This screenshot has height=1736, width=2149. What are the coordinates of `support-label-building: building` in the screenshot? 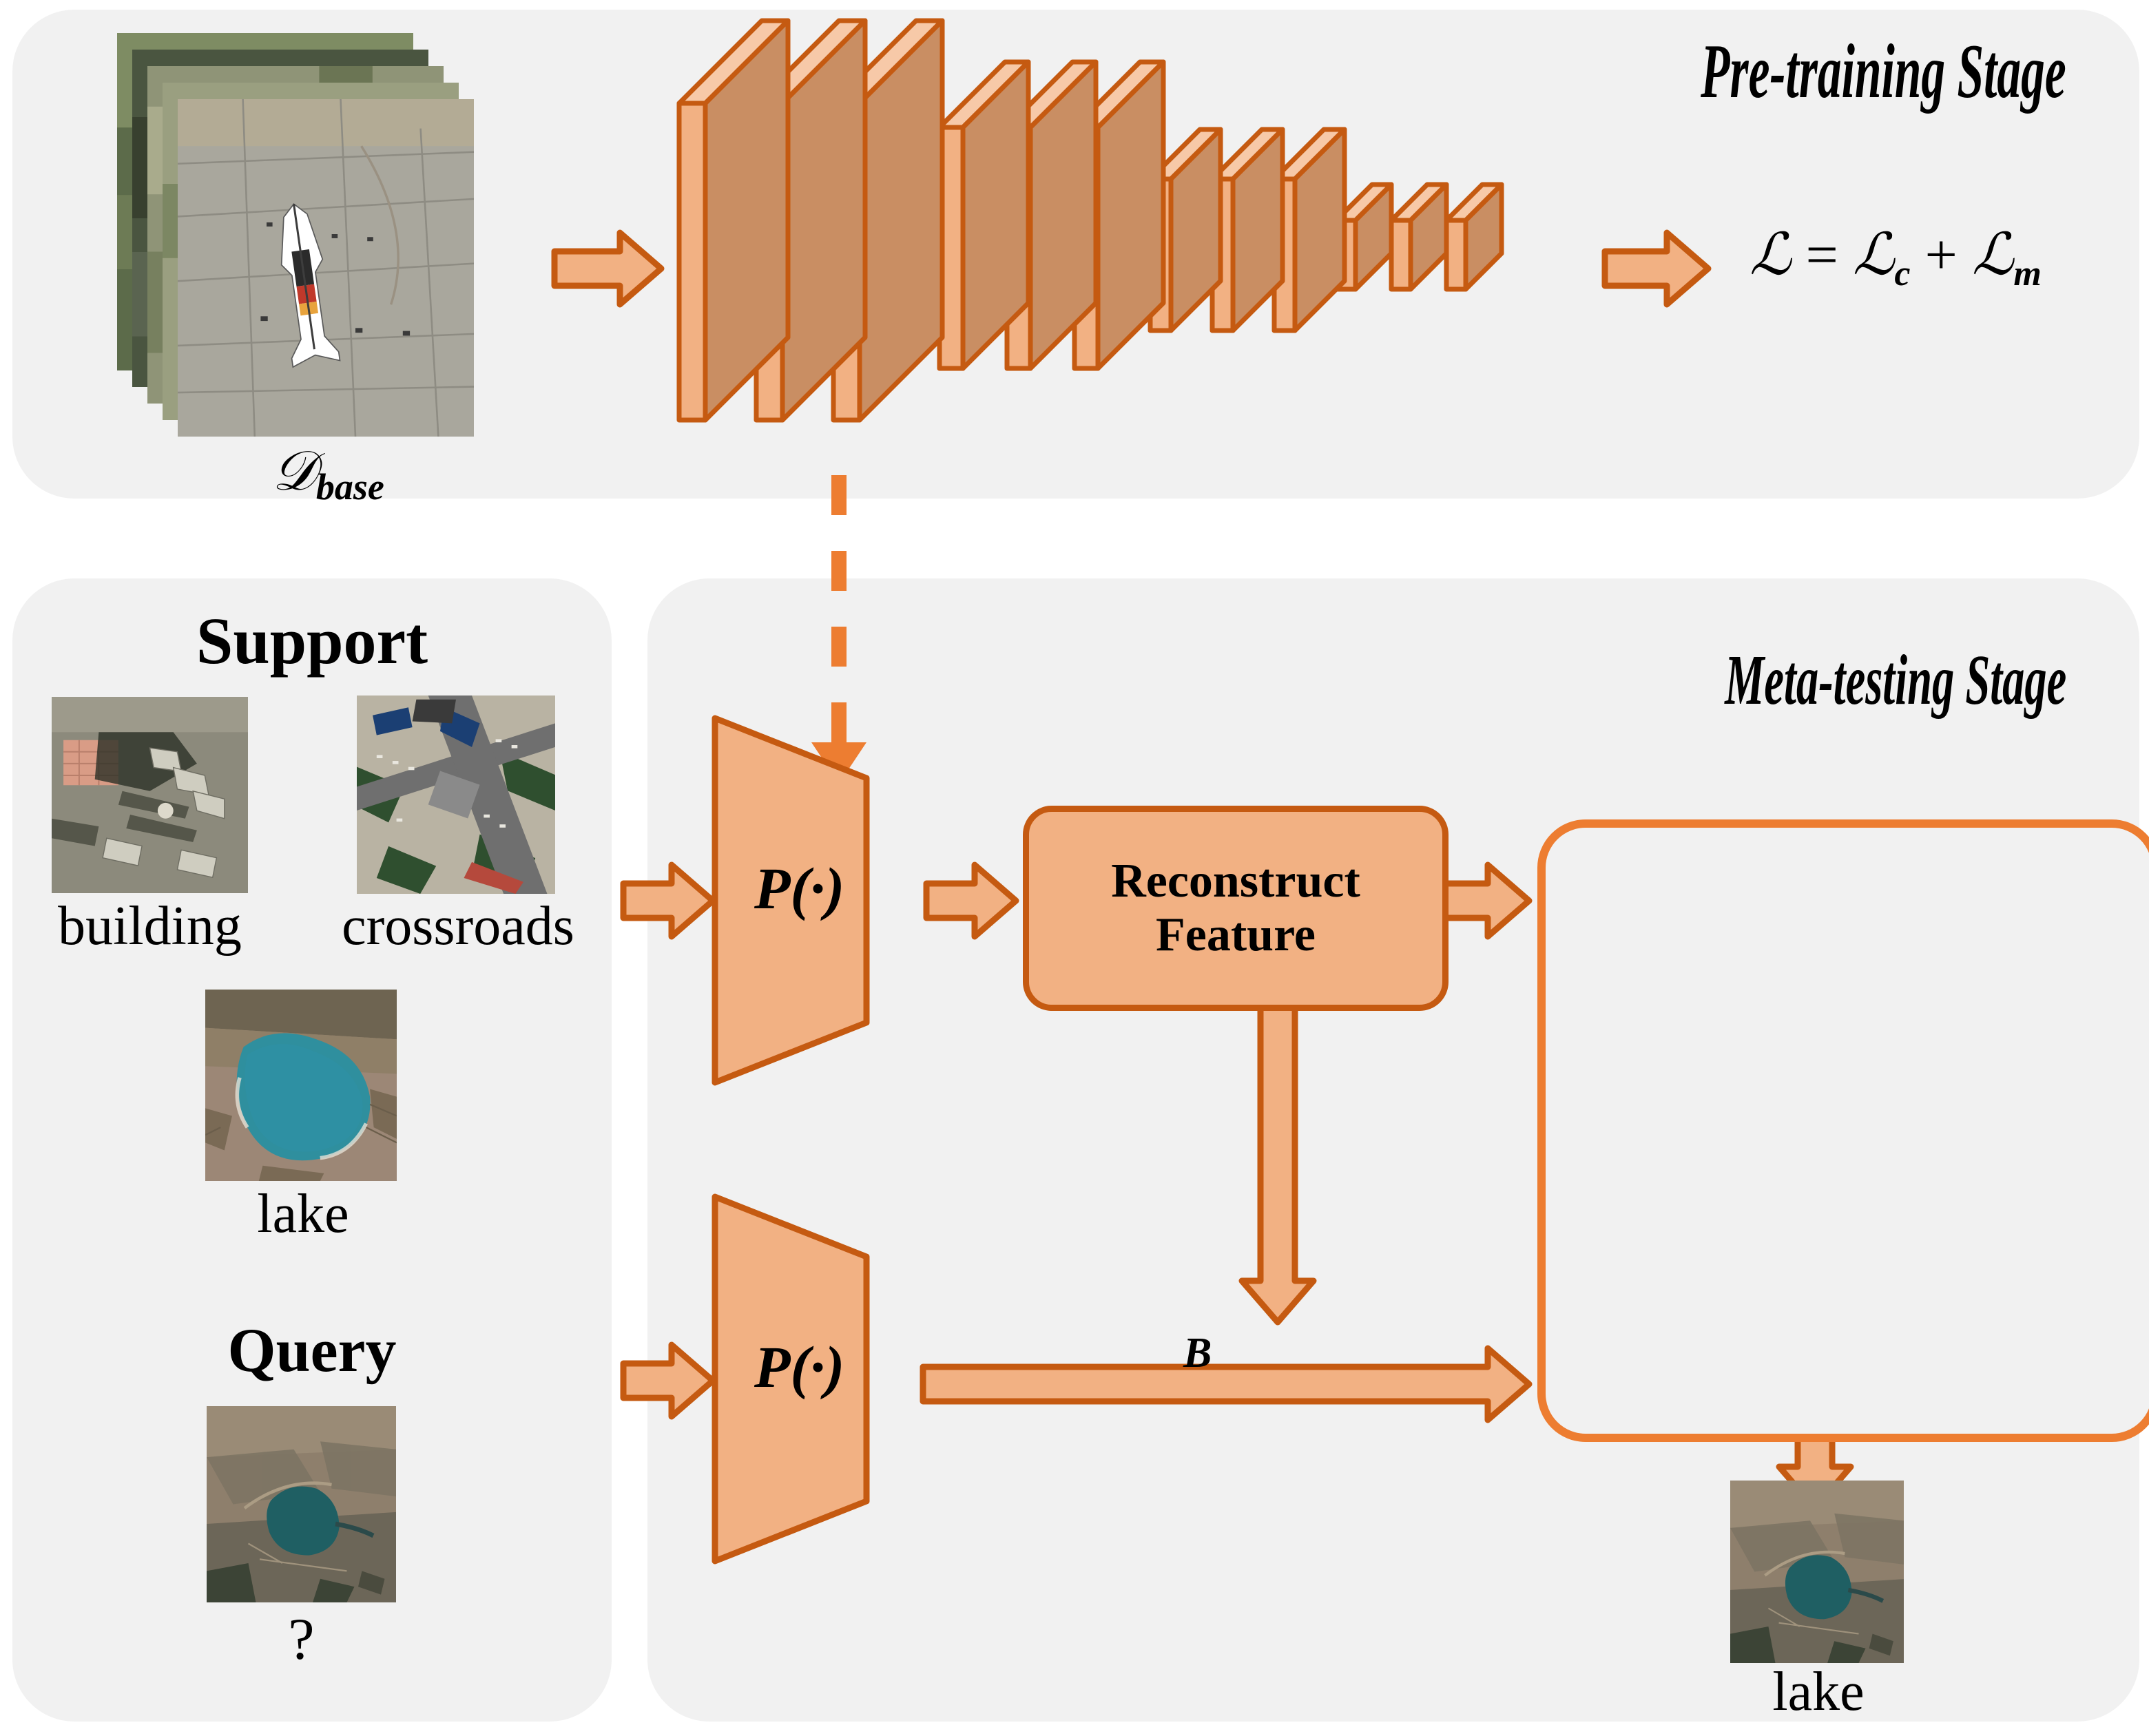 It's located at (150, 926).